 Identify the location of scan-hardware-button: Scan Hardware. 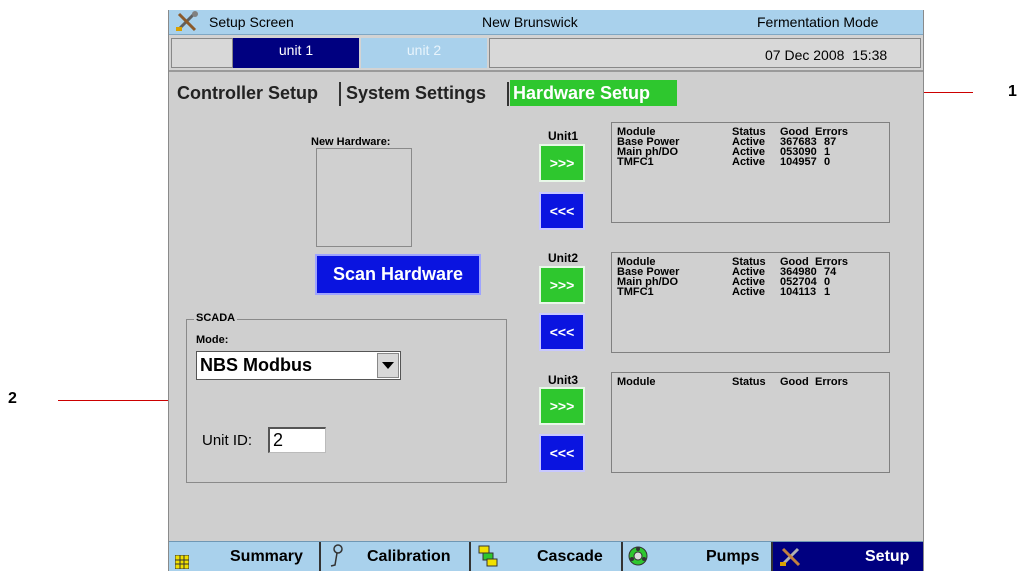
(398, 274).